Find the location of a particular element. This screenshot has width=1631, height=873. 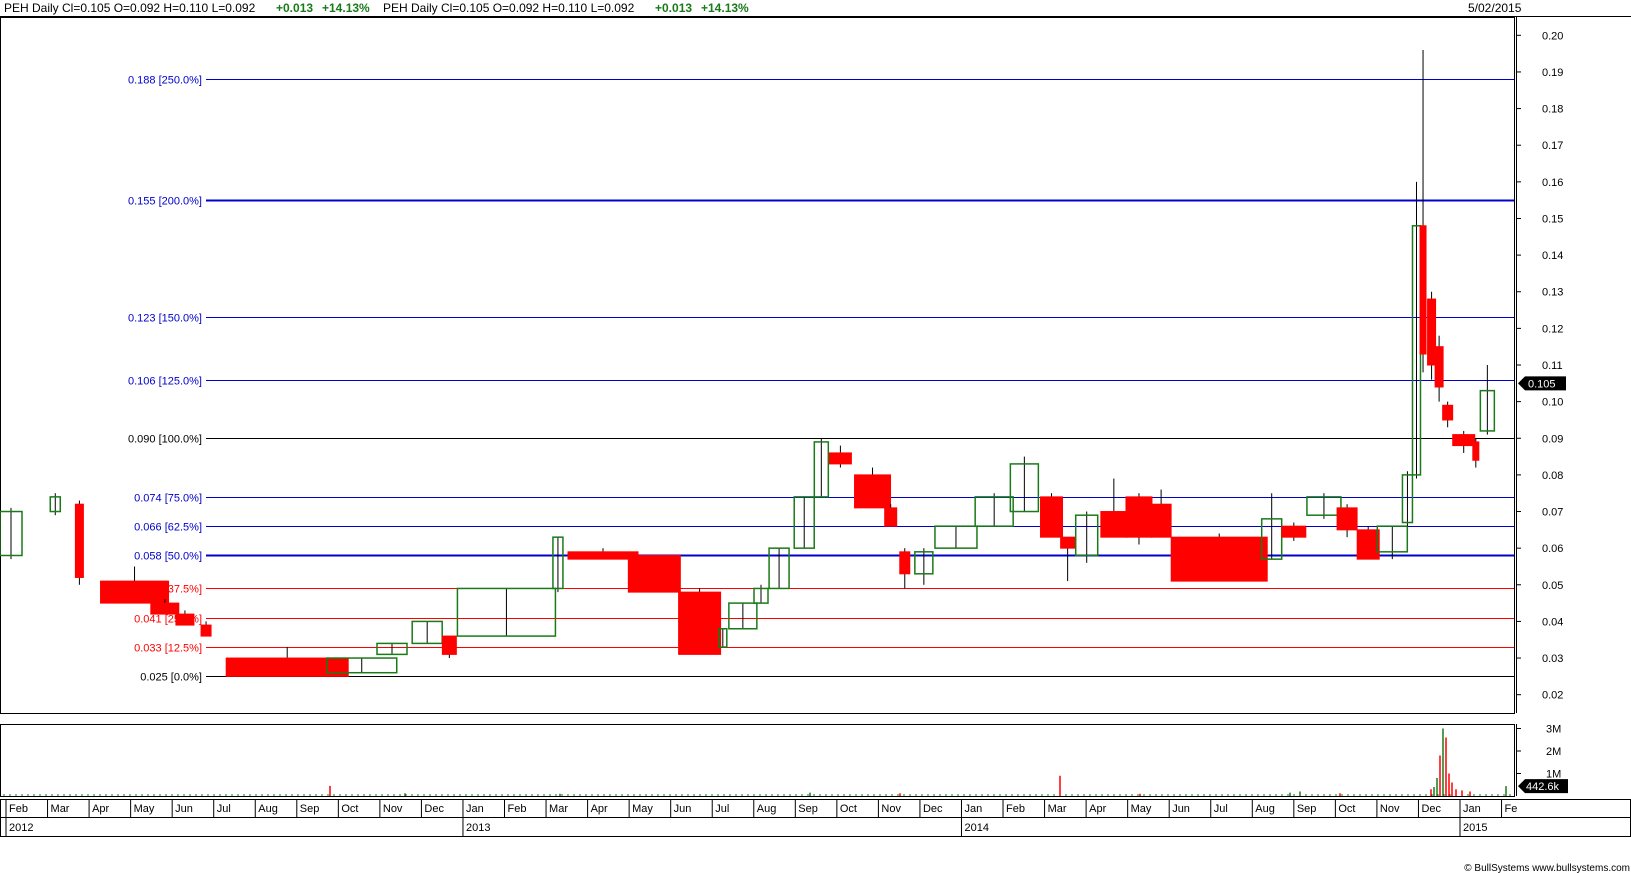

month-label-17: Jul is located at coordinates (722, 809).